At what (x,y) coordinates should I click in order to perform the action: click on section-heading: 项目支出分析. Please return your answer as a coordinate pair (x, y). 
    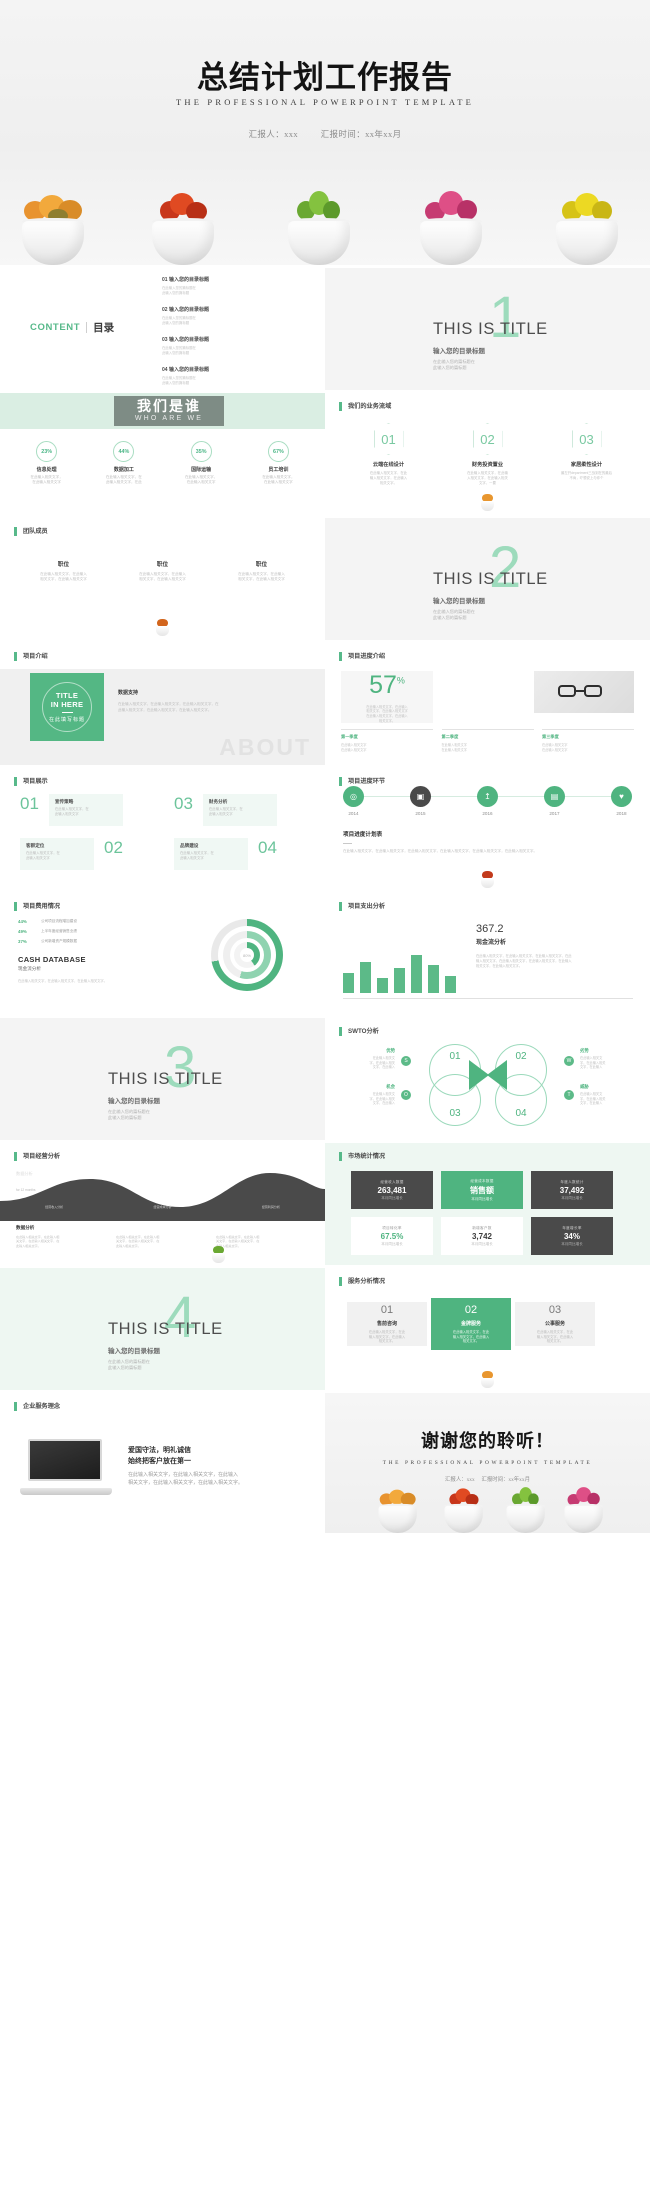
    Looking at the image, I should click on (362, 906).